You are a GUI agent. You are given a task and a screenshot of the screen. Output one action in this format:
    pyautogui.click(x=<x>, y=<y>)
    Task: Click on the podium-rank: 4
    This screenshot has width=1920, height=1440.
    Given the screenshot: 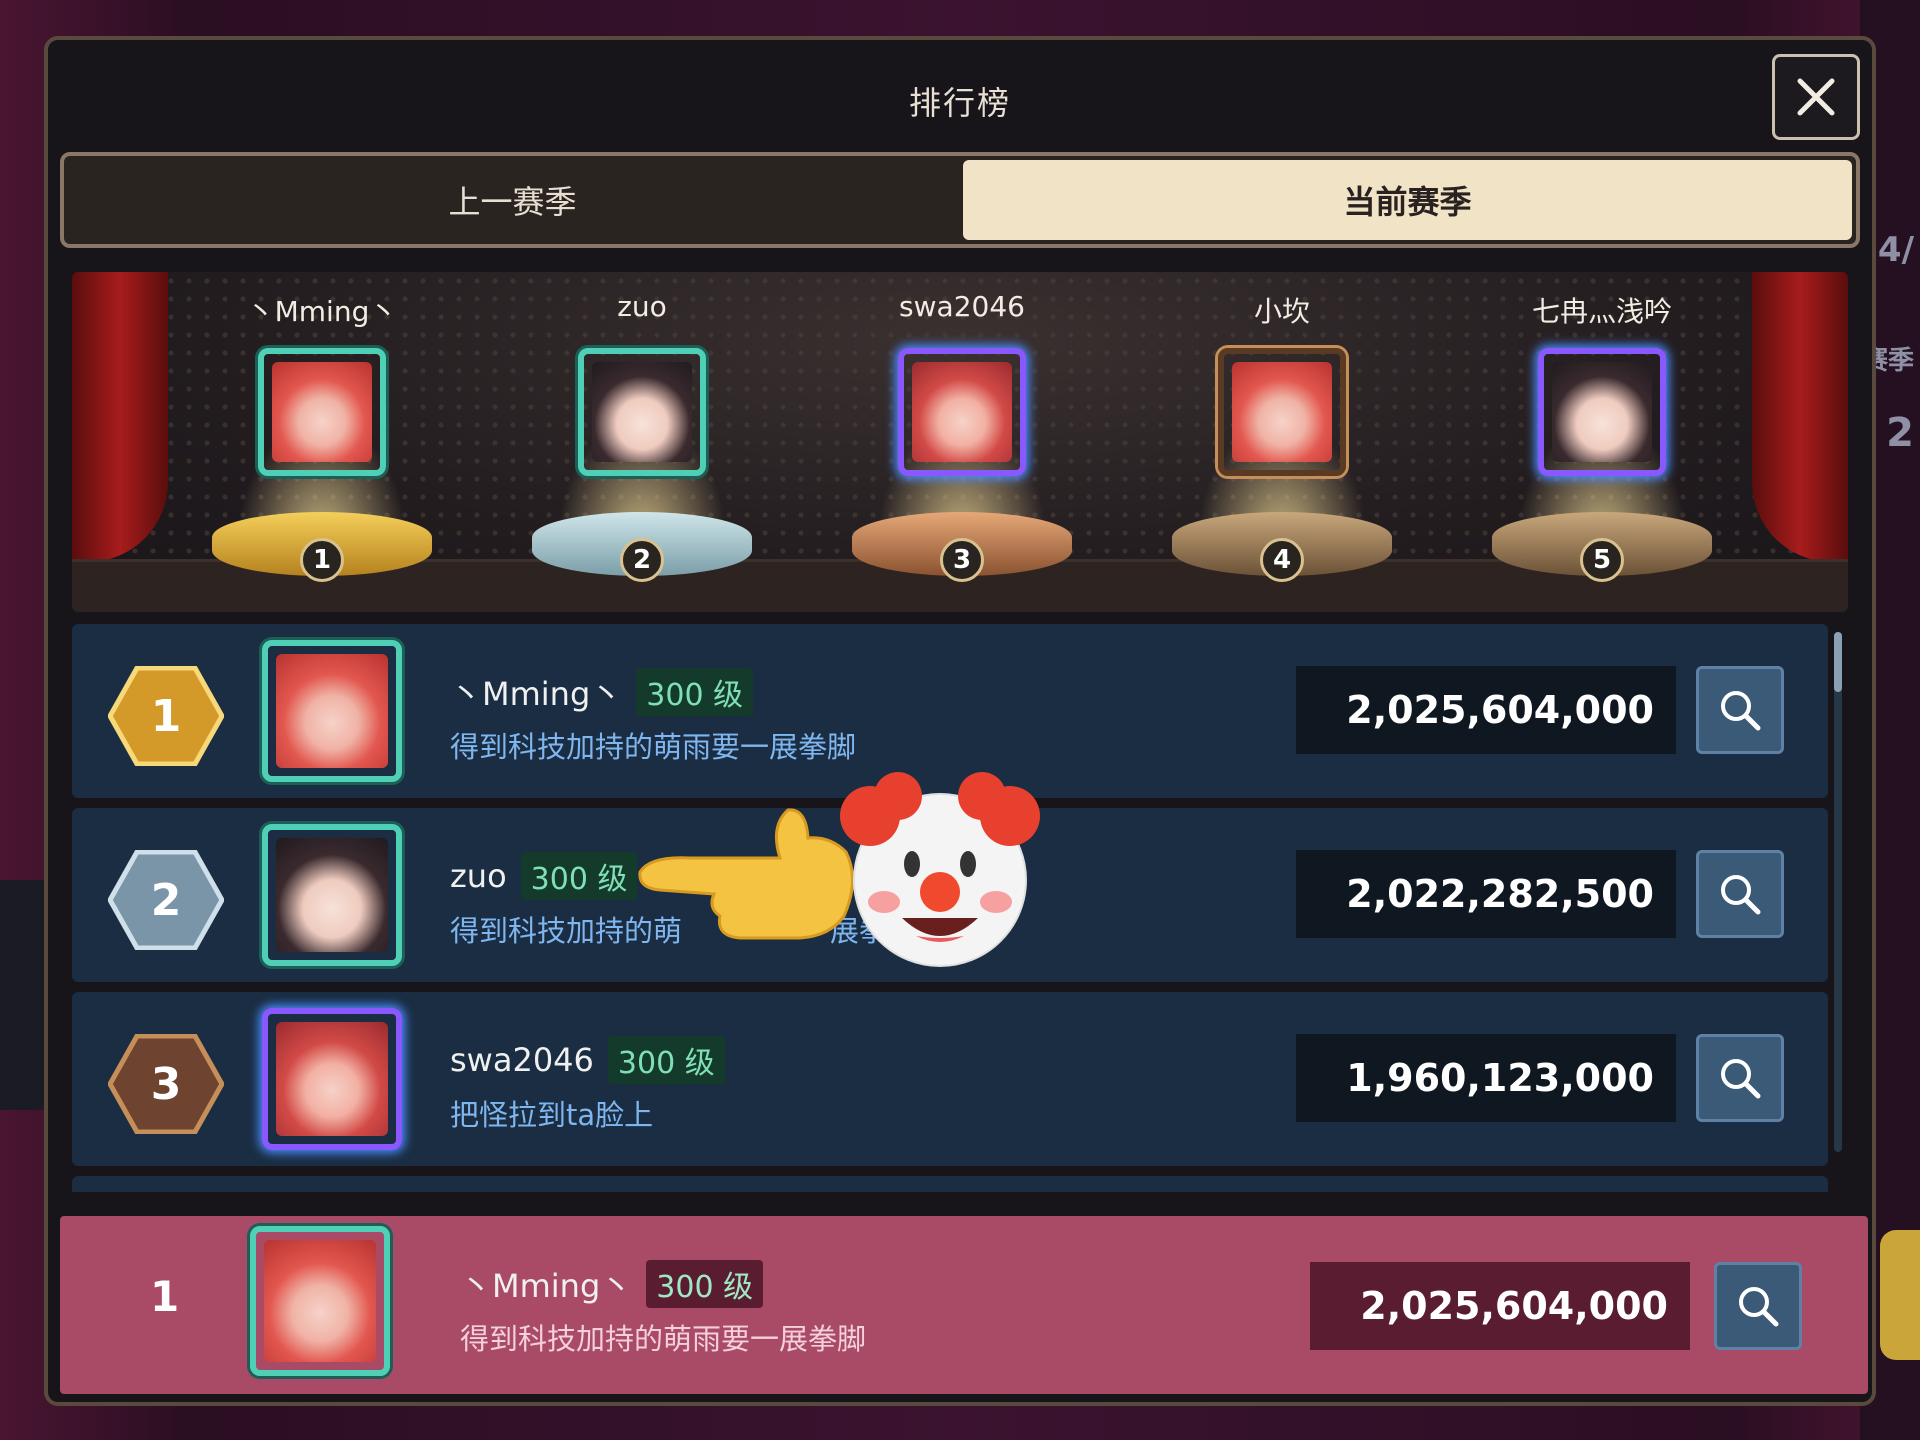 What is the action you would take?
    pyautogui.click(x=1282, y=560)
    